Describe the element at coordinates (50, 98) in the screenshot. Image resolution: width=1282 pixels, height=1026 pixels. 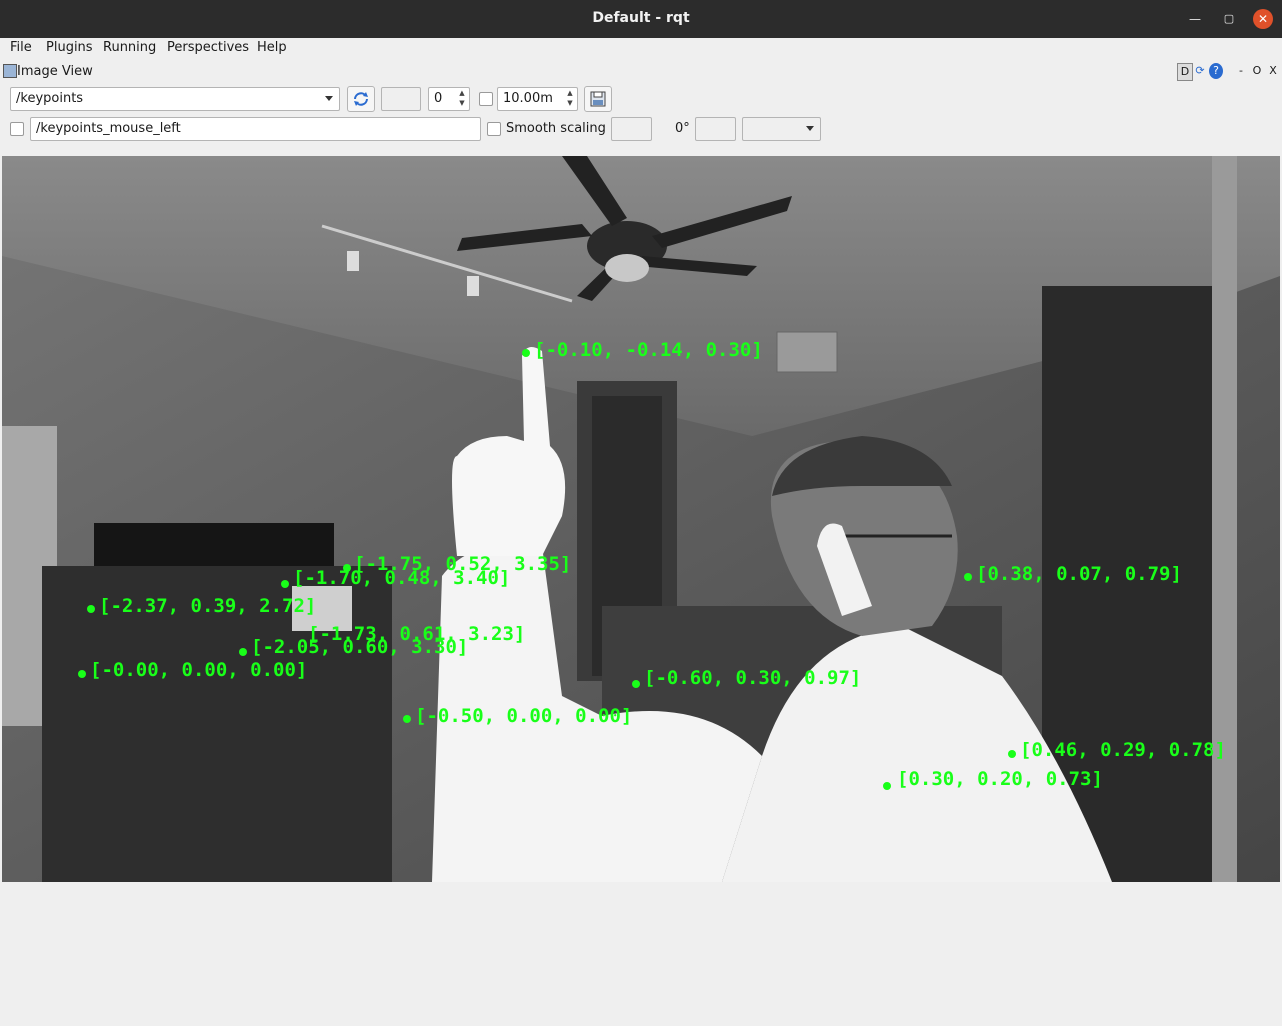
I see `topic-value: /keypoints` at that location.